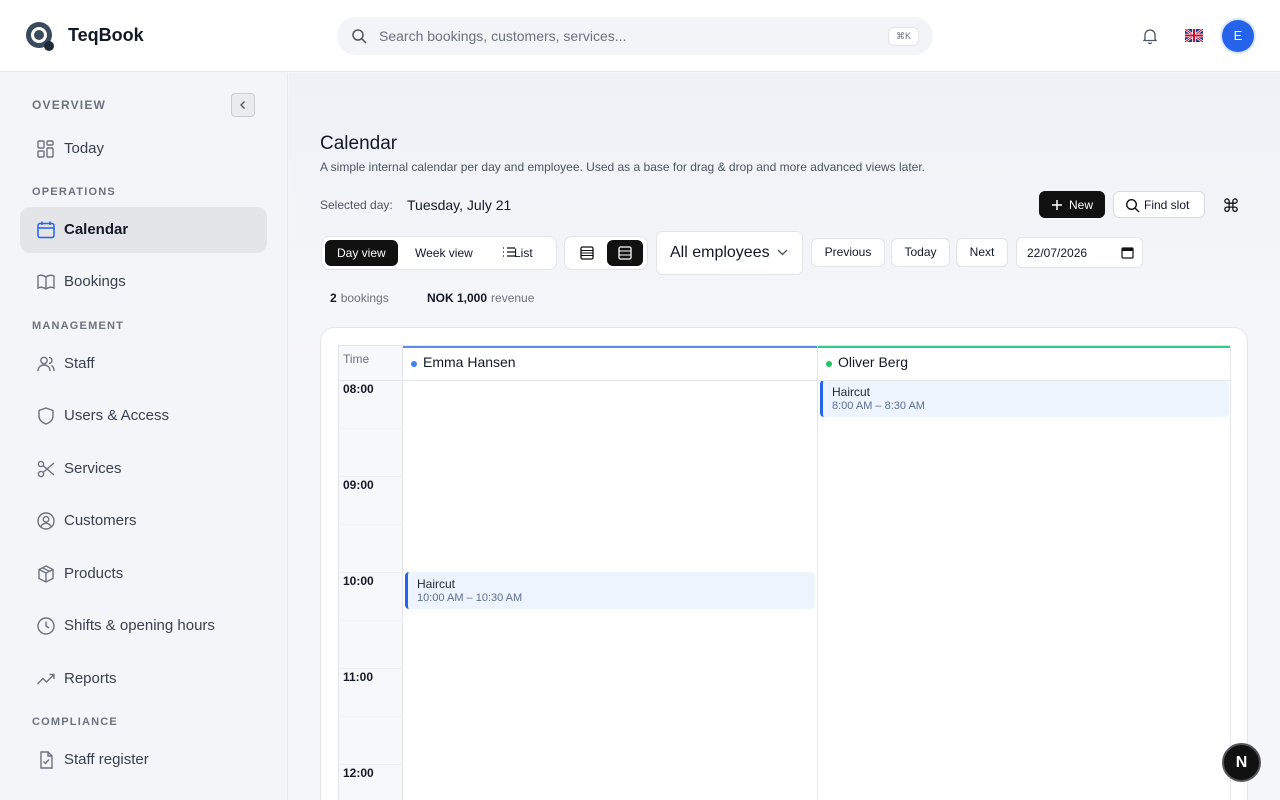  Describe the element at coordinates (46, 760) in the screenshot. I see `clipboard-check-icon` at that location.